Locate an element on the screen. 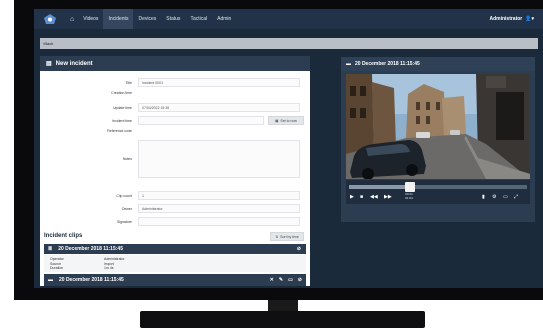 This screenshot has width=543, height=328. video-controls: ▶ ■ ◀◀ ▶▶ 00:21 01:04 ▮ ⚙ ▭ ⤢ is located at coordinates (438, 192).